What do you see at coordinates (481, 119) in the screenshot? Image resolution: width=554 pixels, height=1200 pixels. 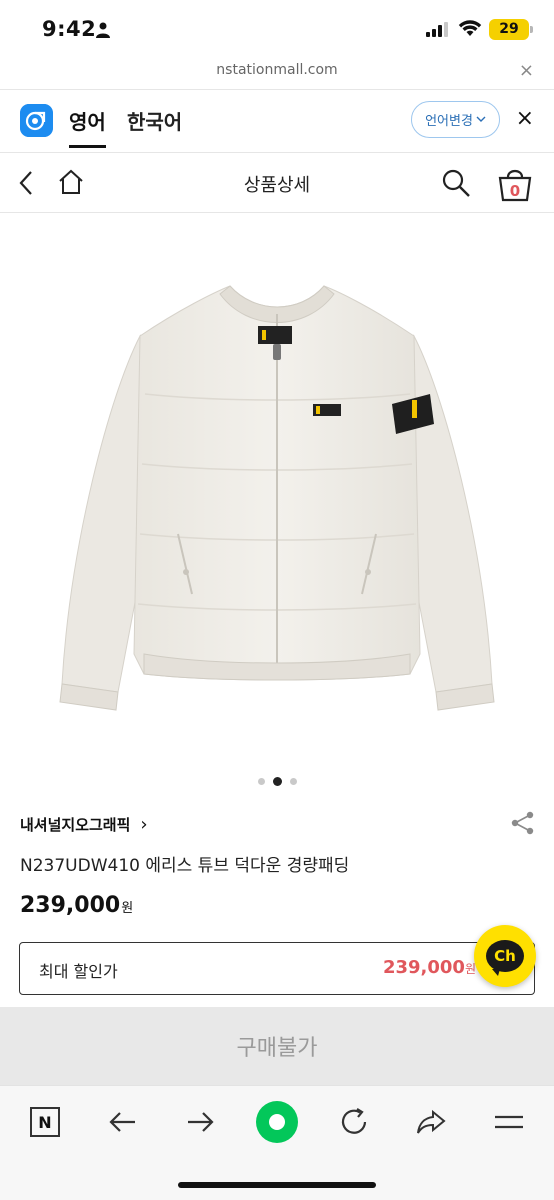 I see `chevron-down-icon` at bounding box center [481, 119].